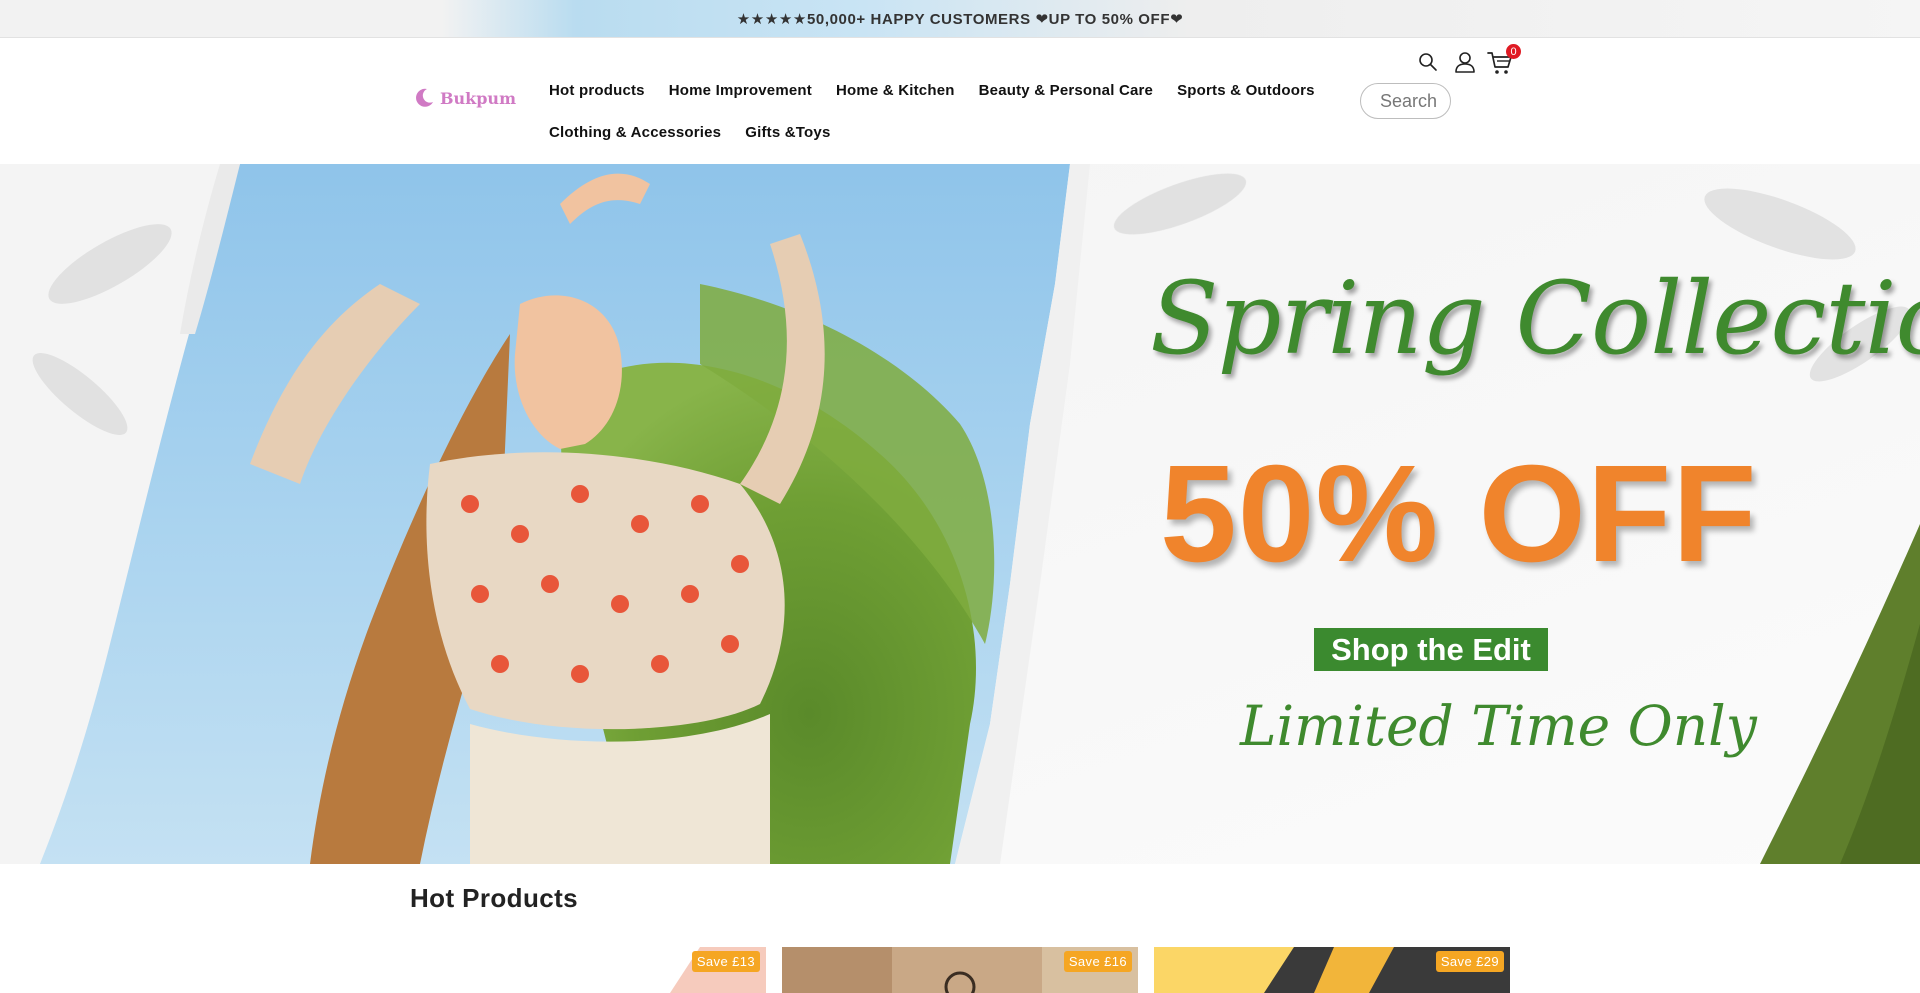 Image resolution: width=1920 pixels, height=993 pixels. What do you see at coordinates (1469, 961) in the screenshot?
I see `save-badge: Save £29` at bounding box center [1469, 961].